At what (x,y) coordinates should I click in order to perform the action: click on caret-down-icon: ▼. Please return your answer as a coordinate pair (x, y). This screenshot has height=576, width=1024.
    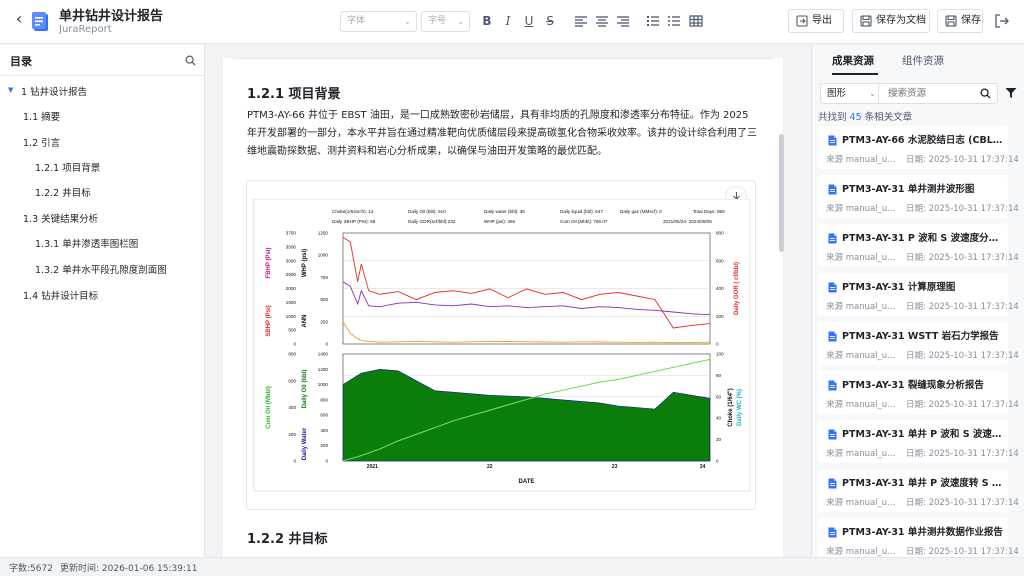
    Looking at the image, I should click on (10, 90).